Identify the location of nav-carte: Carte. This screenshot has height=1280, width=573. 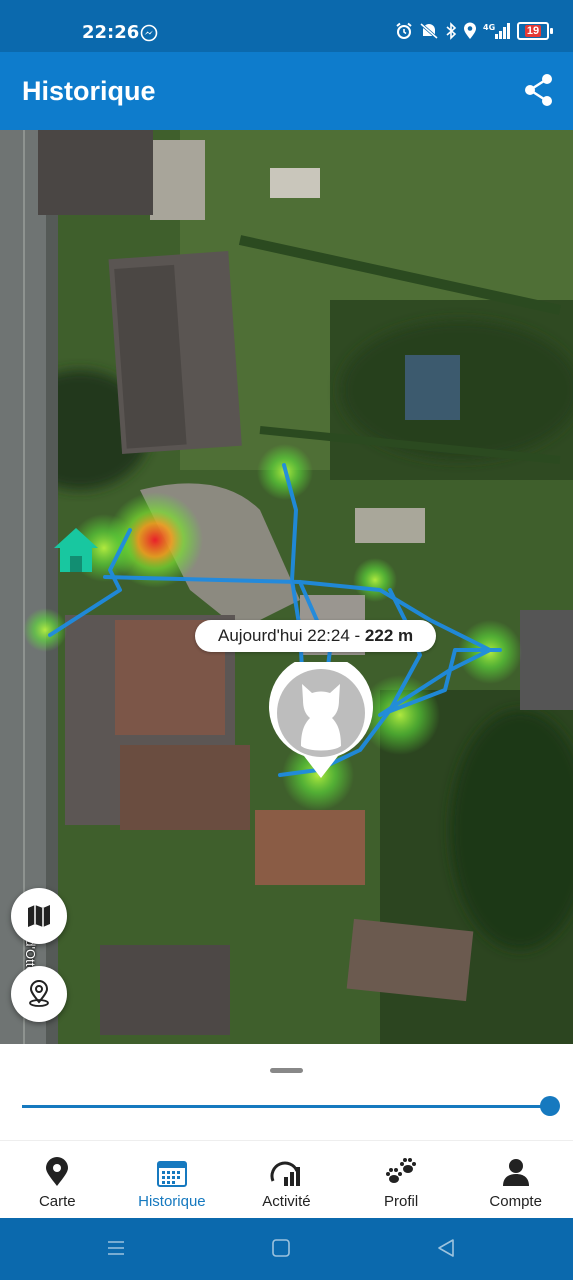
(57, 1180).